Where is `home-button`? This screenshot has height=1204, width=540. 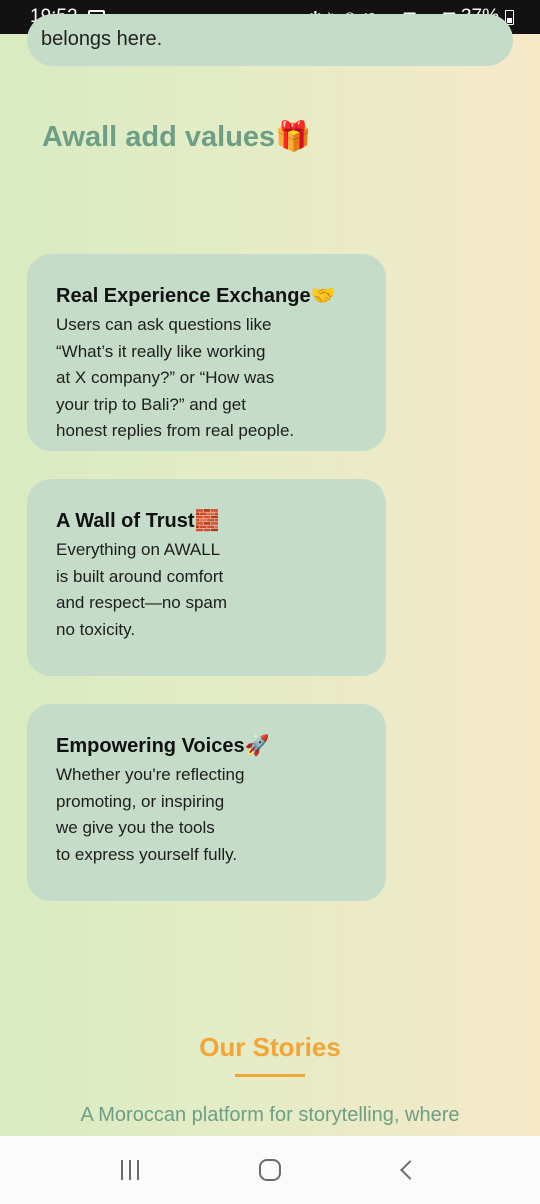 home-button is located at coordinates (270, 1170).